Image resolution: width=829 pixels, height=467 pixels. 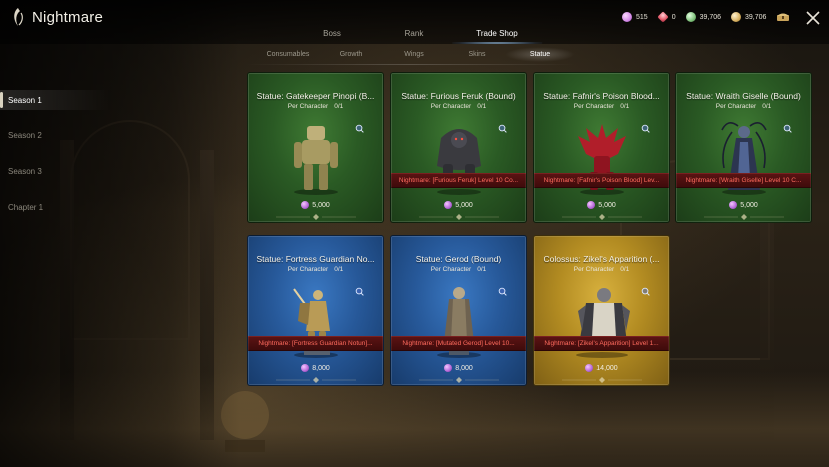 What do you see at coordinates (25, 135) in the screenshot?
I see `side-nav-season-2: Season 2` at bounding box center [25, 135].